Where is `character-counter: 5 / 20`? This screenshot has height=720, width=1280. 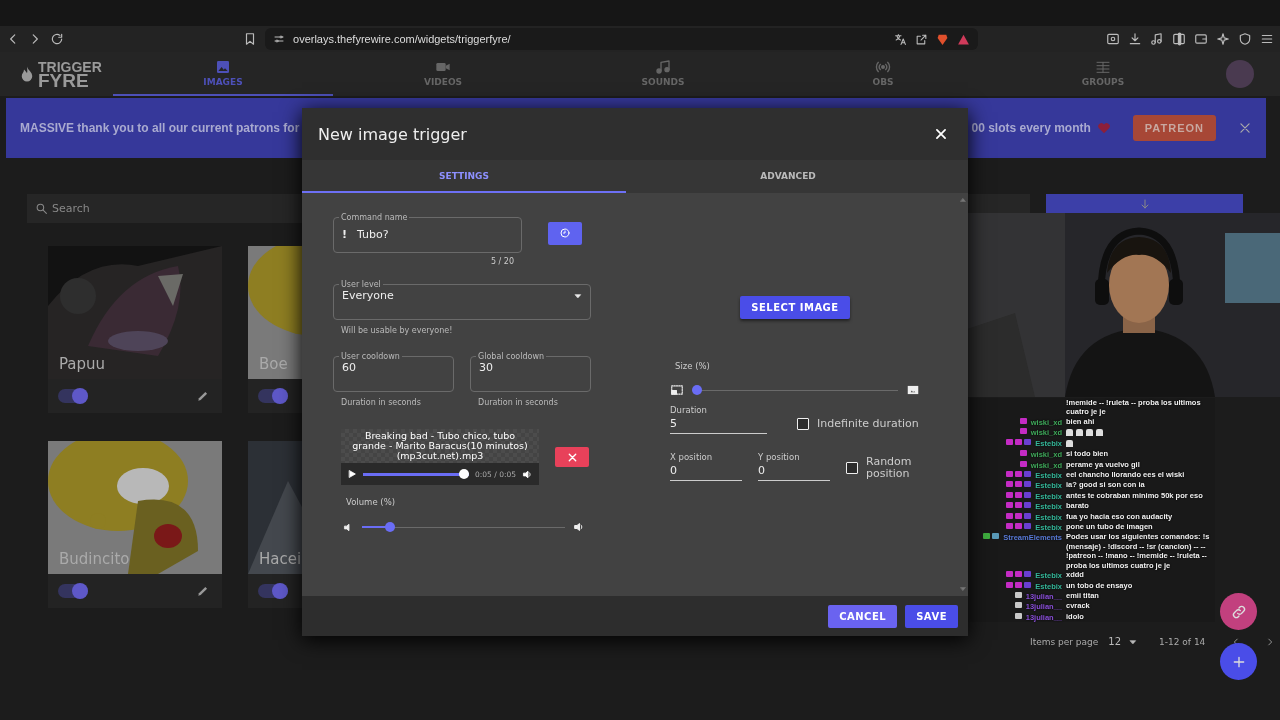 character-counter: 5 / 20 is located at coordinates (501, 261).